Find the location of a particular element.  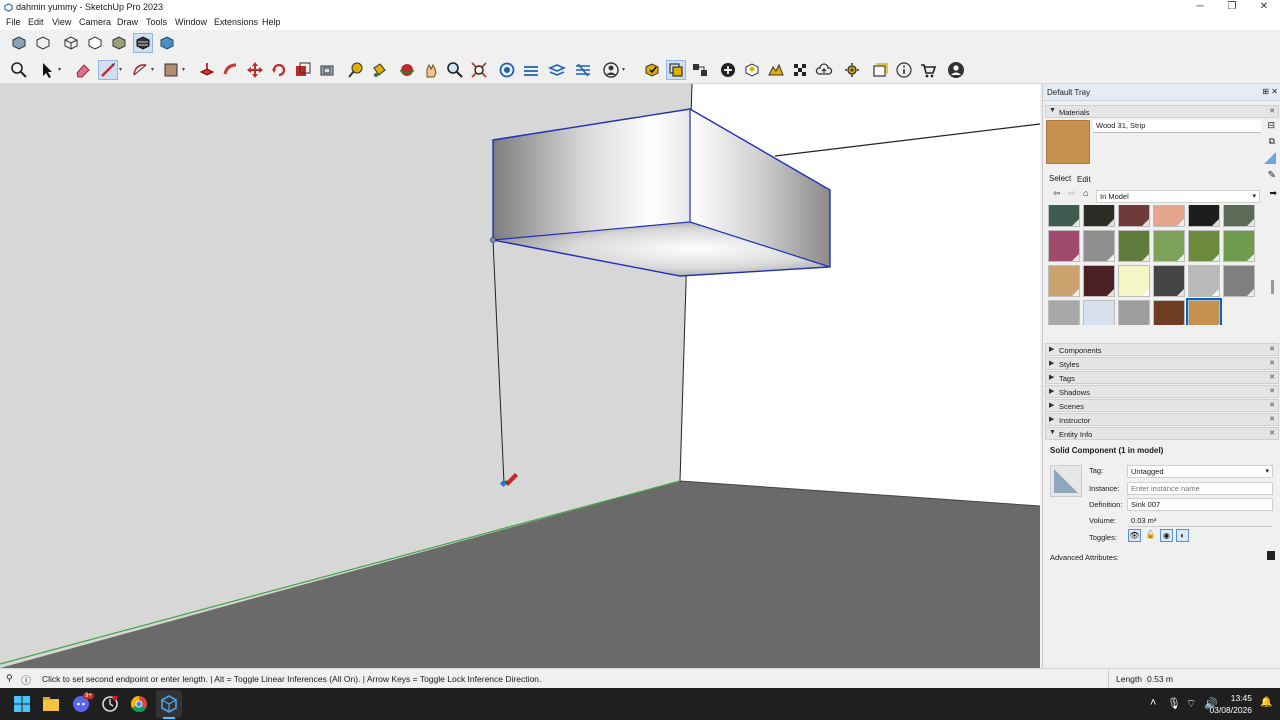

xray-style-icon is located at coordinates (19, 43).